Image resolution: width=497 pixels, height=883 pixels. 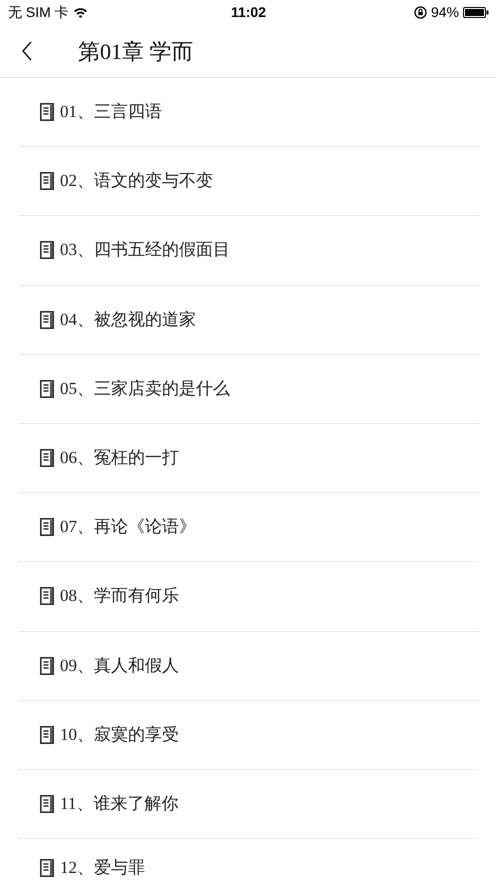 I want to click on chapter-item: 05、三家店卖的是什么, so click(x=248, y=389).